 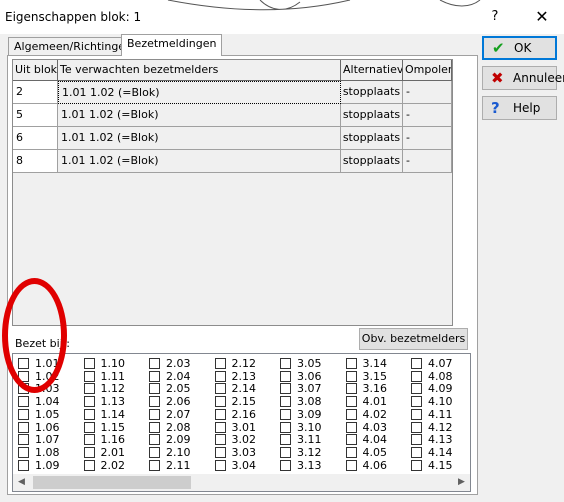 What do you see at coordinates (170, 364) in the screenshot?
I see `bezetmelder-checkbox: 2.03` at bounding box center [170, 364].